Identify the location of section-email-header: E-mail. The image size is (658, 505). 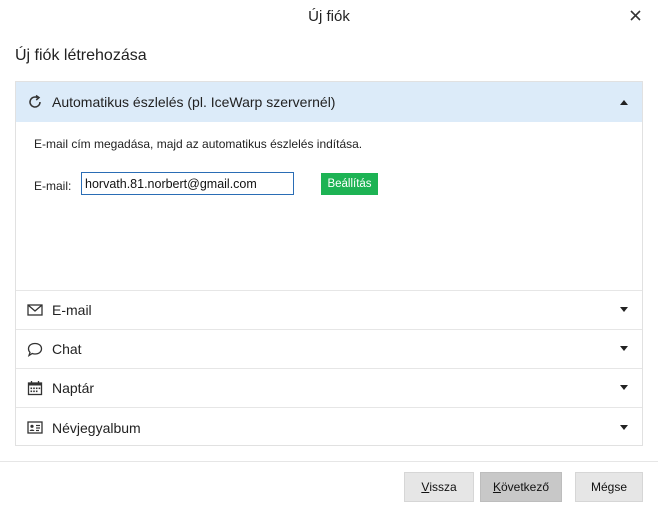
(329, 310).